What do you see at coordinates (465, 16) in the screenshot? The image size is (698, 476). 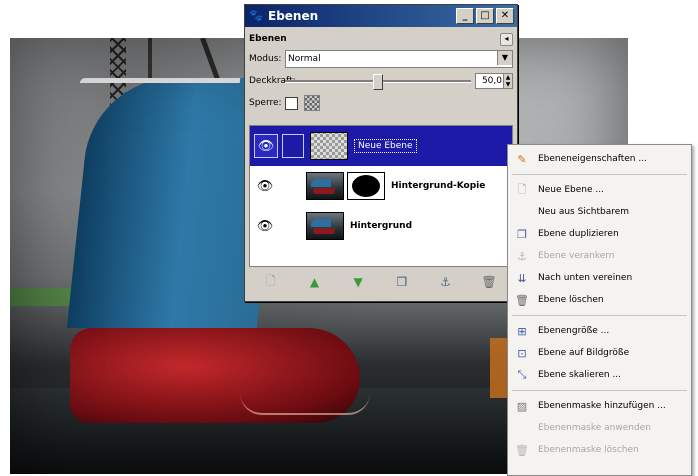 I see `minimize-button: _` at bounding box center [465, 16].